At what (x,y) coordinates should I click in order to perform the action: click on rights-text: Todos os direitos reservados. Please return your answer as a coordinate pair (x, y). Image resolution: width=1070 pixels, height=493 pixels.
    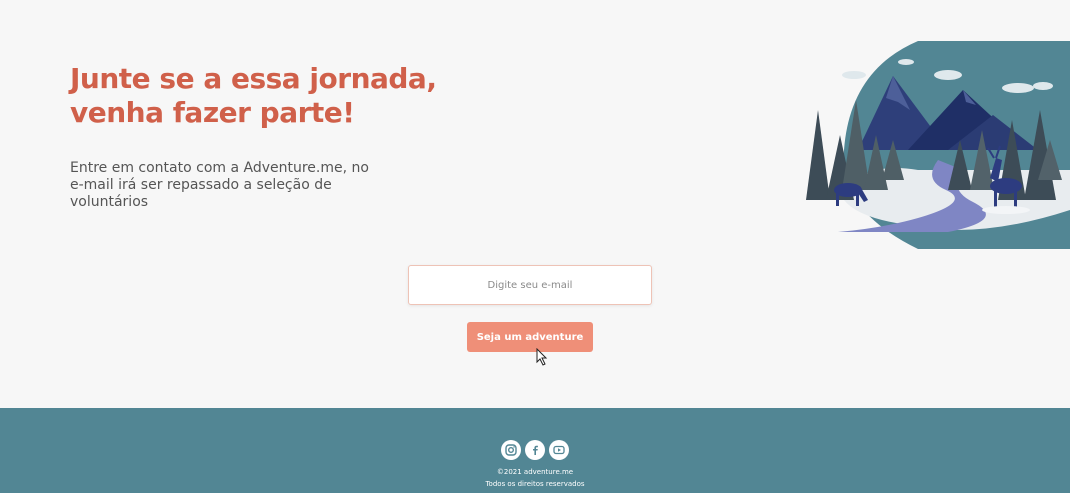
    Looking at the image, I should click on (535, 484).